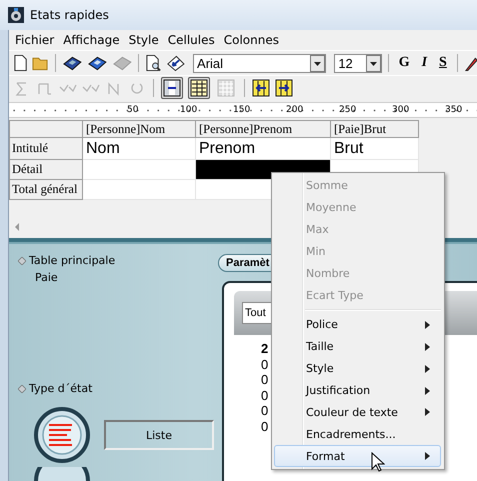 This screenshot has height=481, width=477. What do you see at coordinates (47, 277) in the screenshot?
I see `table-name: Paie` at bounding box center [47, 277].